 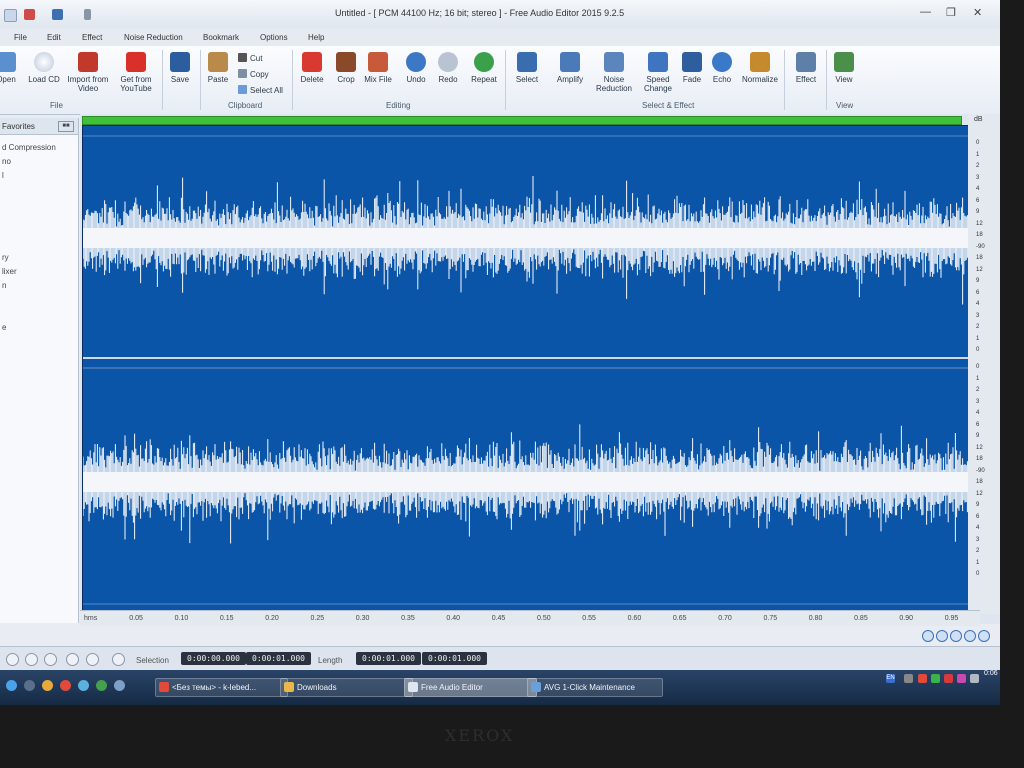 What do you see at coordinates (614, 71) in the screenshot?
I see `noise-reduction-button: Noise Reduction` at bounding box center [614, 71].